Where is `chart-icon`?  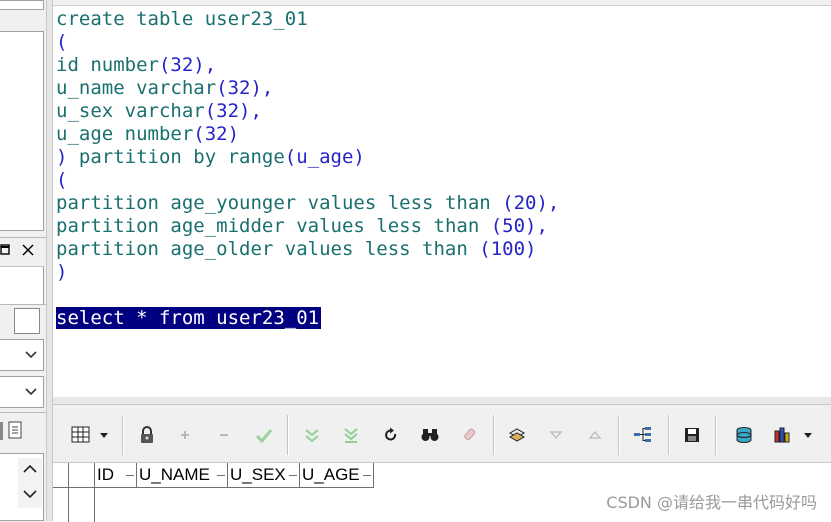
chart-icon is located at coordinates (783, 435).